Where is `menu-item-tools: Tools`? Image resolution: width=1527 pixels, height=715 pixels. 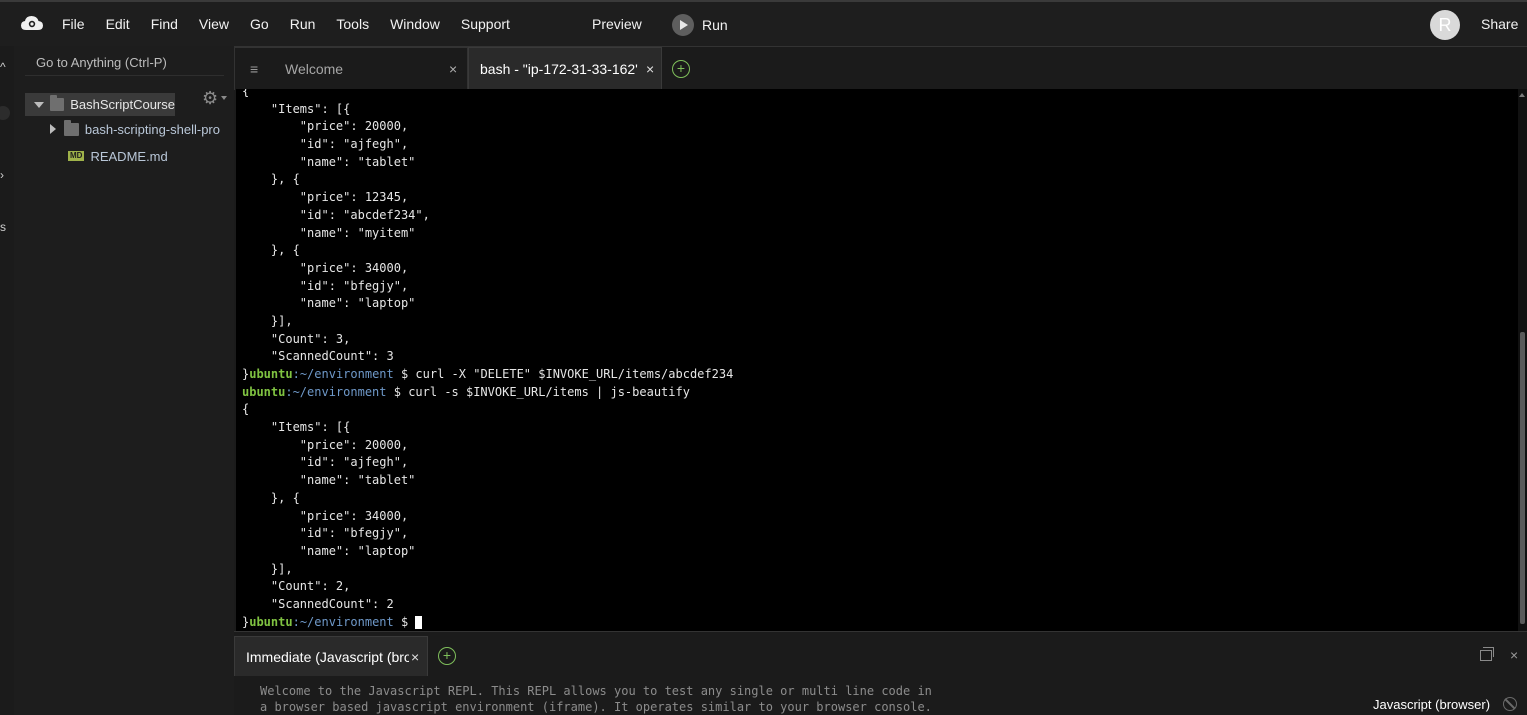
menu-item-tools: Tools is located at coordinates (352, 24).